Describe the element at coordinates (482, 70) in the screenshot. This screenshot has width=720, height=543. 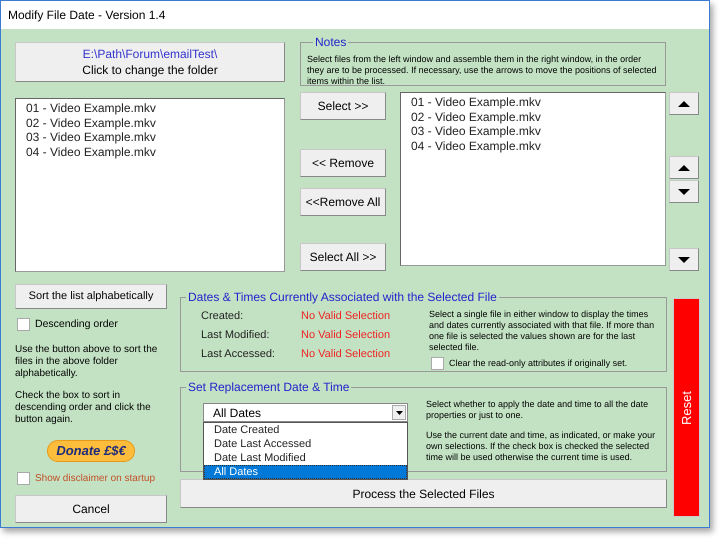
I see `notes-text: Select files from the left window and assemble them in the right window, in the order they are to be processed. If necessary, use the arrows to move the positions of selected items within the list.` at that location.